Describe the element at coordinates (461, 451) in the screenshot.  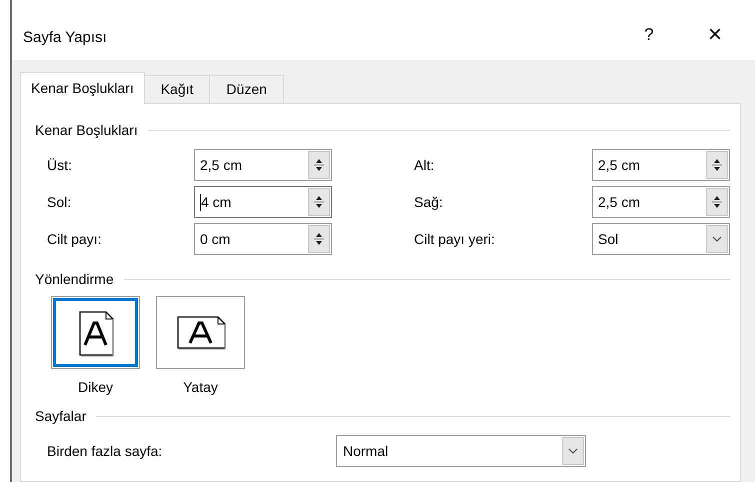
I see `pages-dropdown: Normal` at that location.